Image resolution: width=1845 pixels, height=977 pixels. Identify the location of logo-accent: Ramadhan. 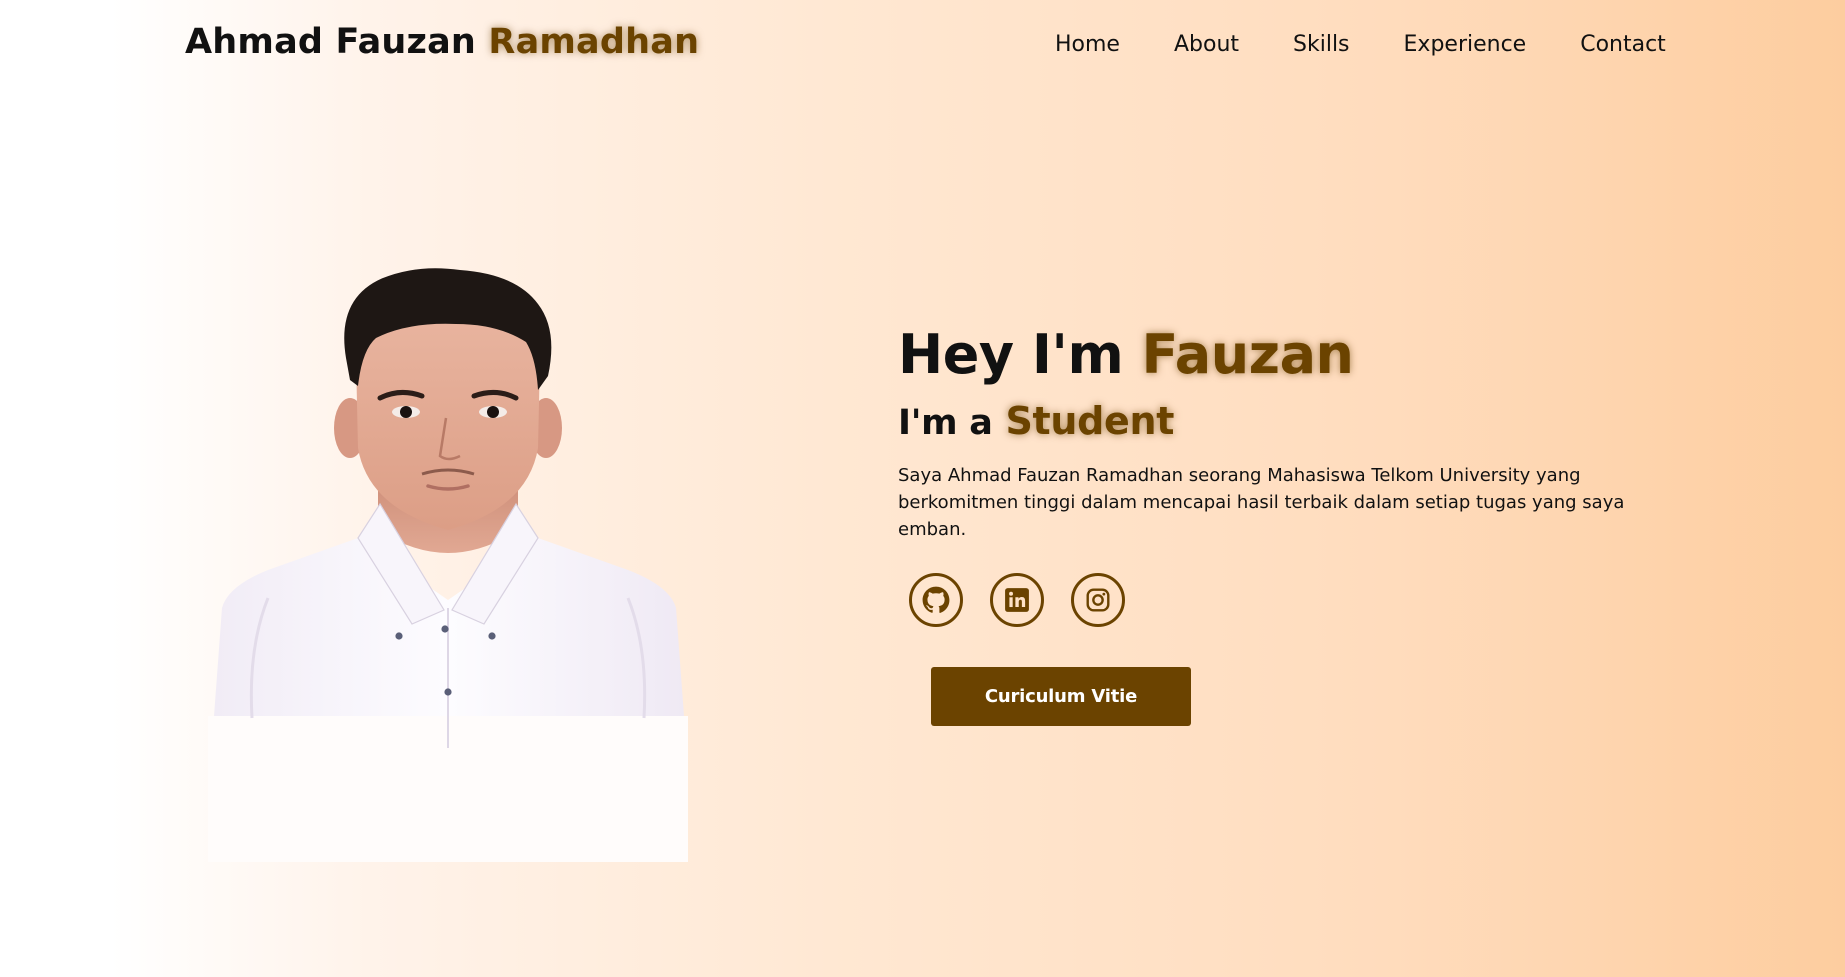
(594, 42).